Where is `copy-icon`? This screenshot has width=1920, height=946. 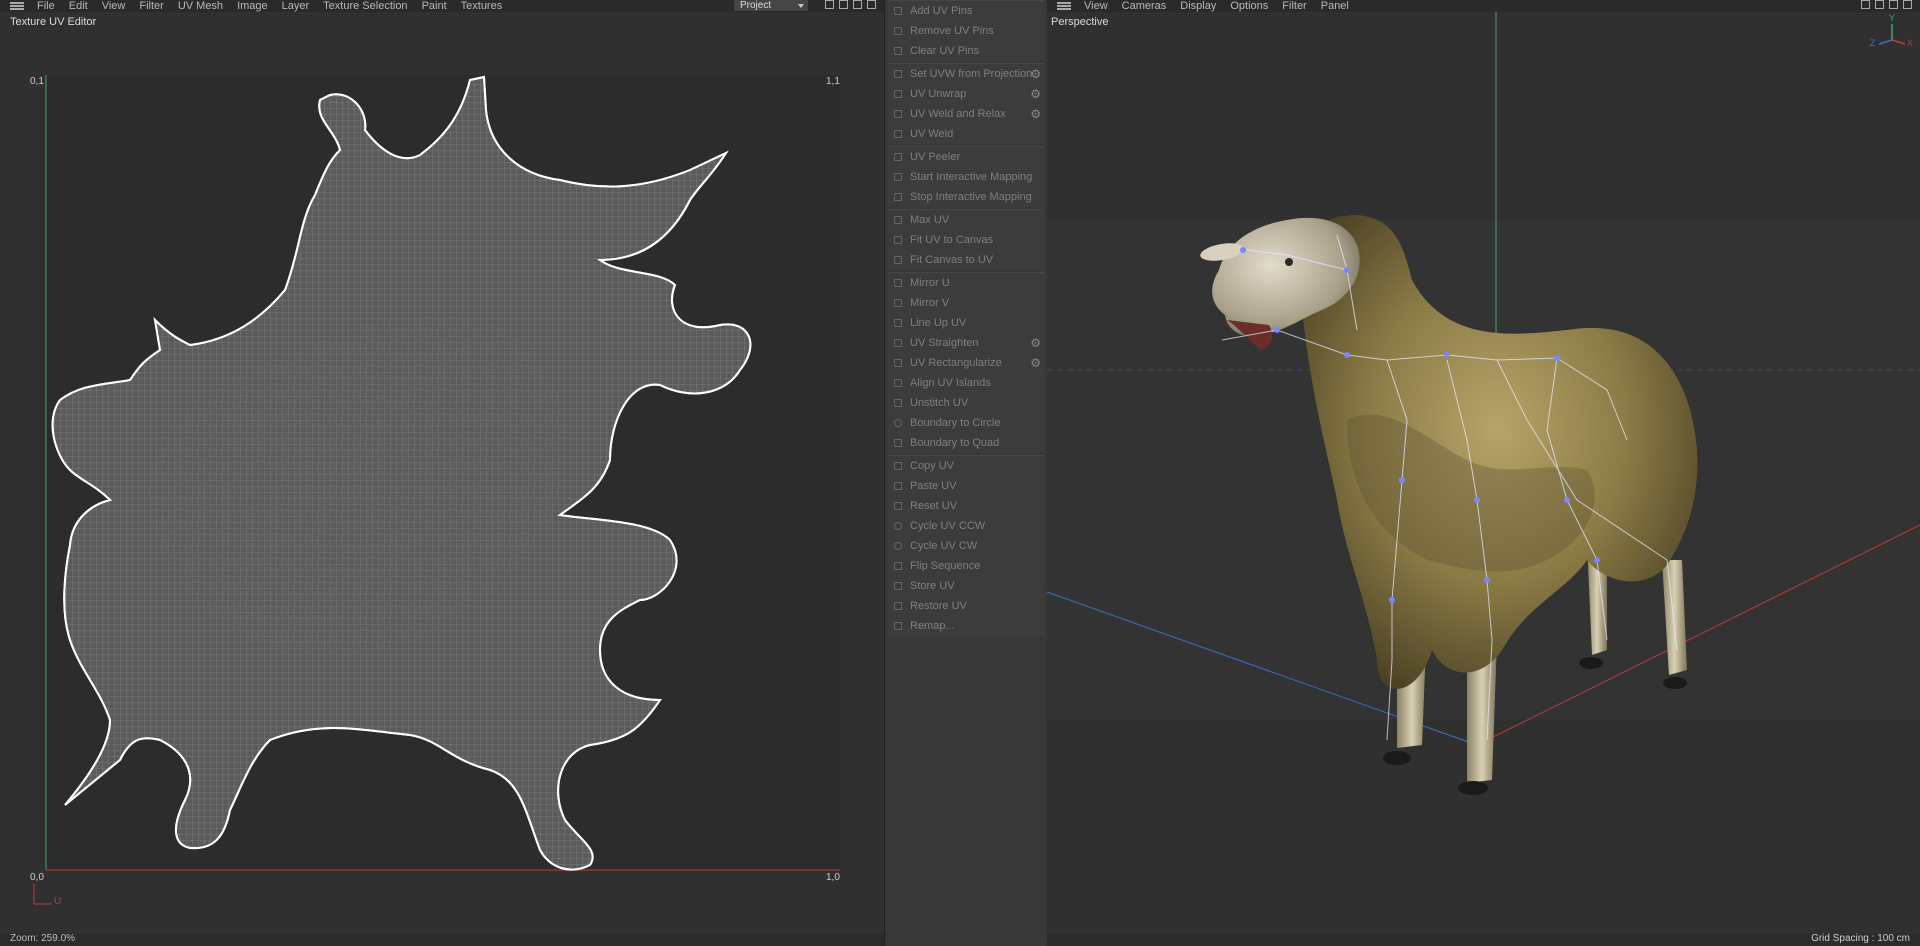
copy-icon is located at coordinates (898, 466).